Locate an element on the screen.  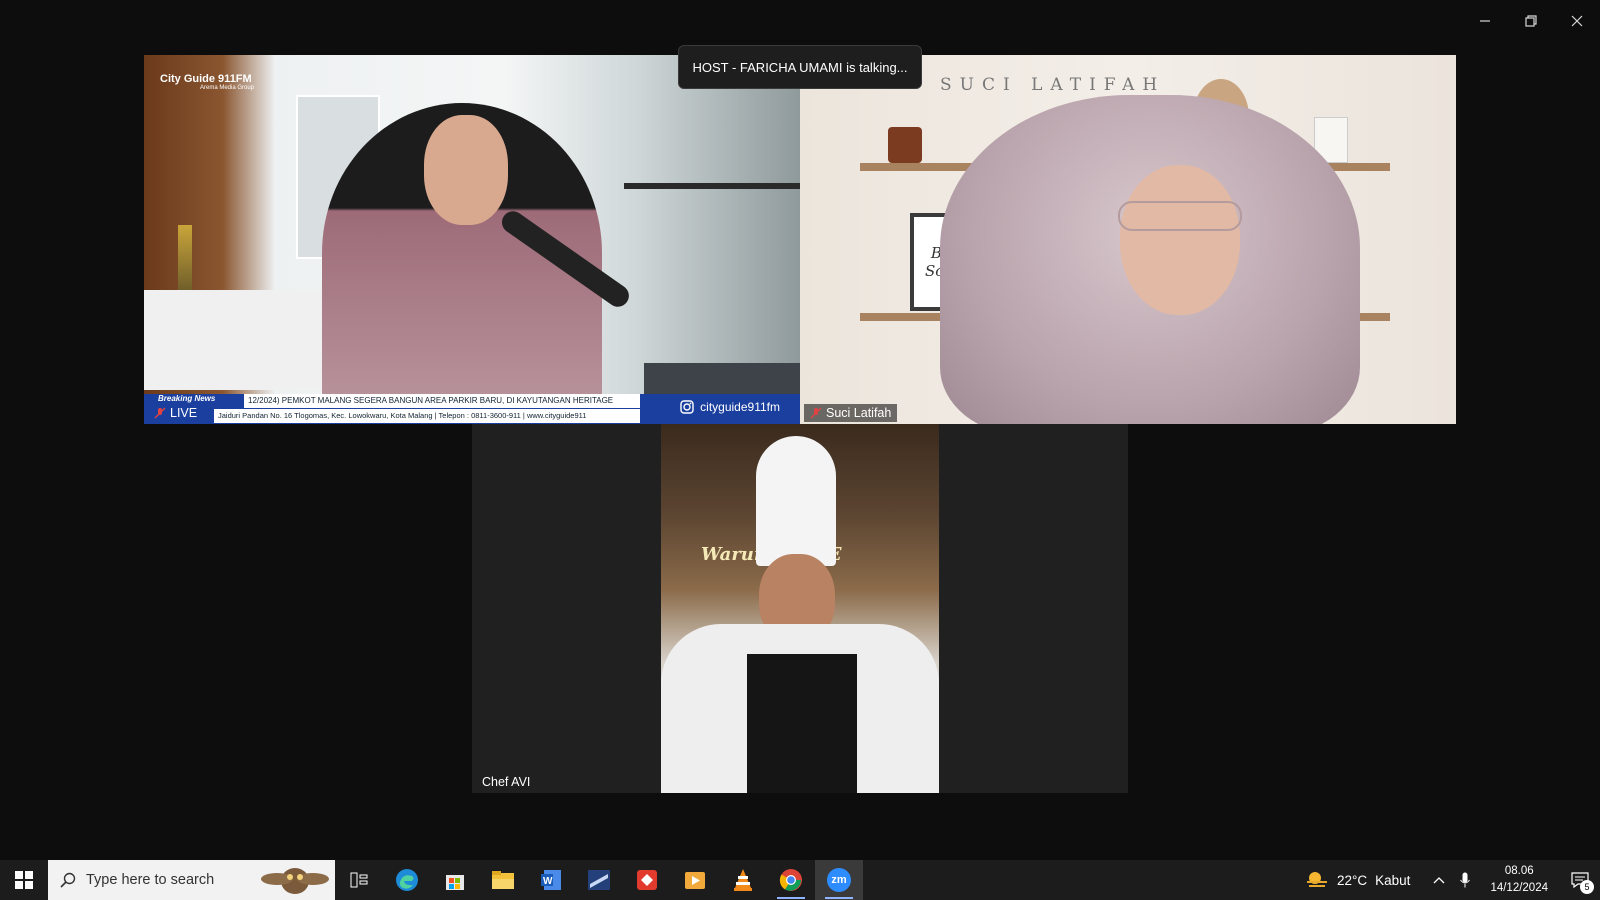
edge-button is located at coordinates (407, 880).